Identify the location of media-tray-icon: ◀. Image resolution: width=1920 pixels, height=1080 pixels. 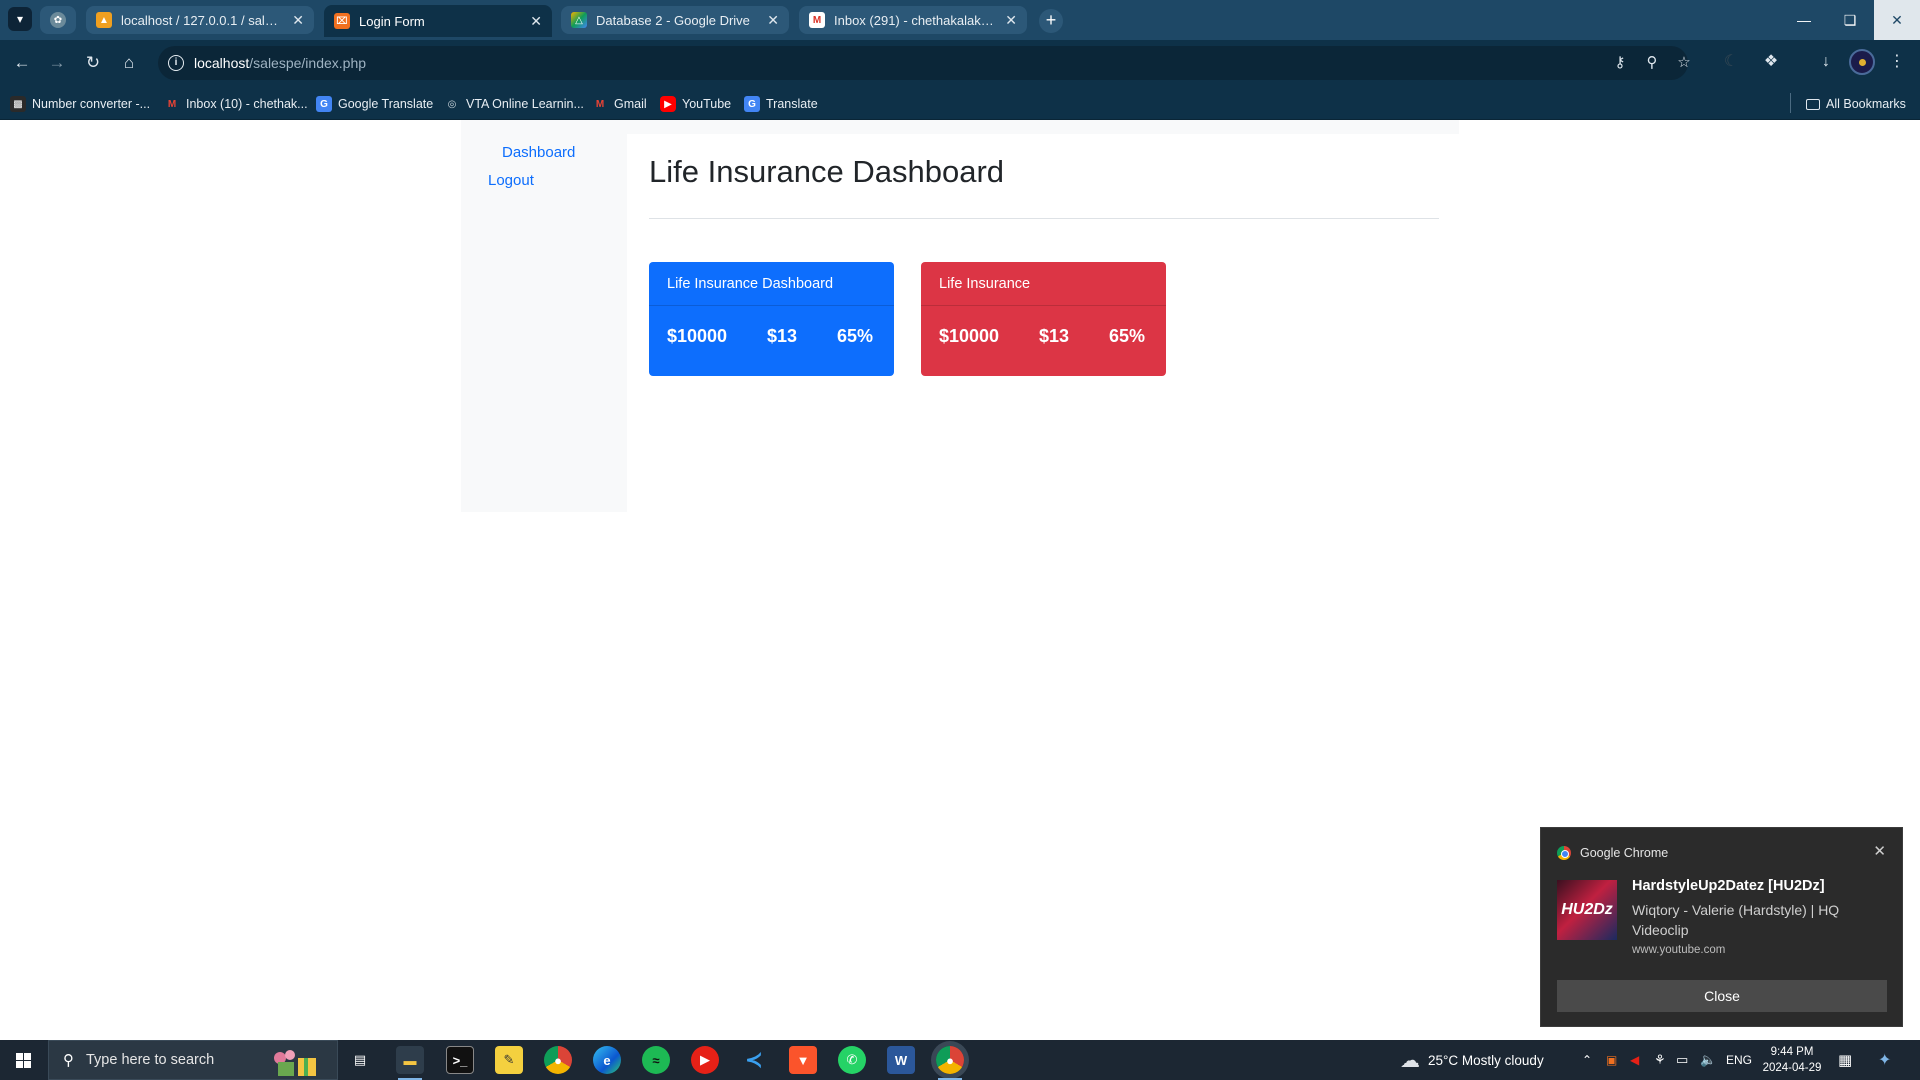
(1634, 1060).